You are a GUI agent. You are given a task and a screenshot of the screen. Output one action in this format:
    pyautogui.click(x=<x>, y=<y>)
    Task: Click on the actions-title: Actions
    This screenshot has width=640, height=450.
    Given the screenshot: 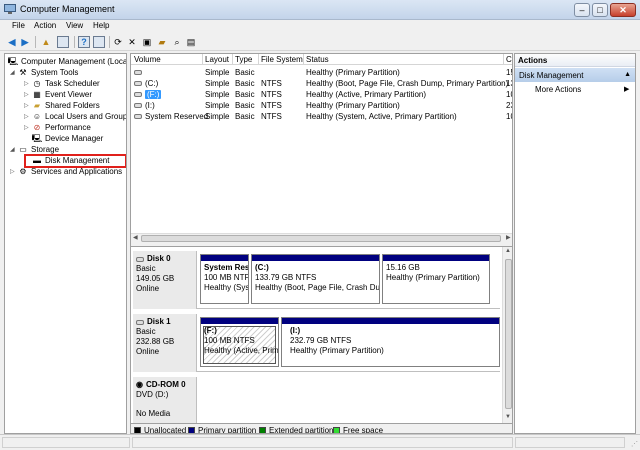 What is the action you would take?
    pyautogui.click(x=533, y=60)
    